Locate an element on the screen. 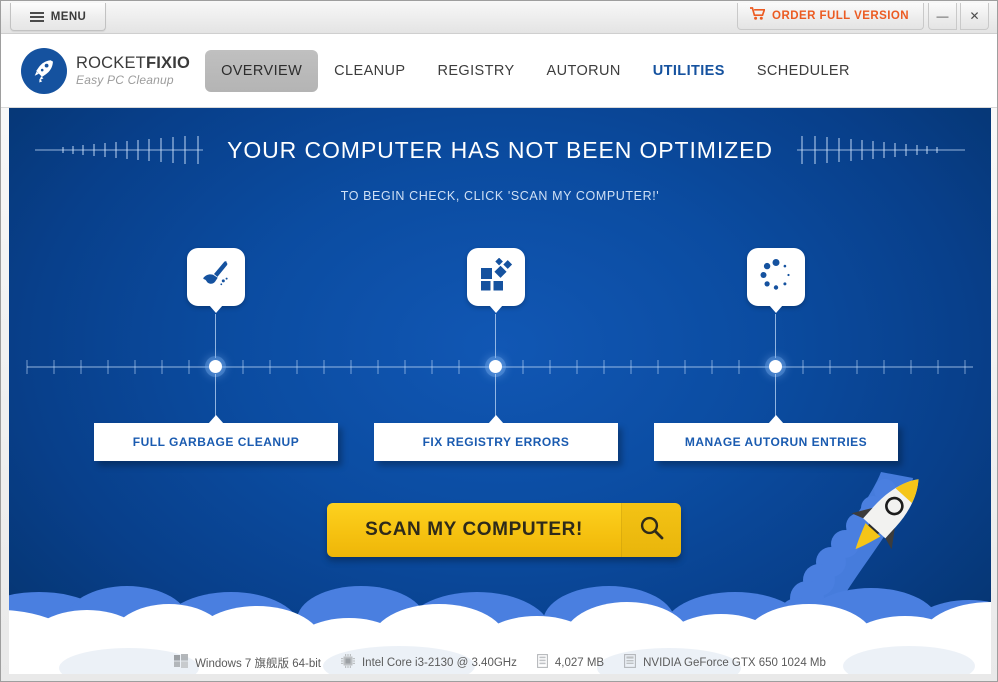  connector-stem-autorun-lower is located at coordinates (775, 396).